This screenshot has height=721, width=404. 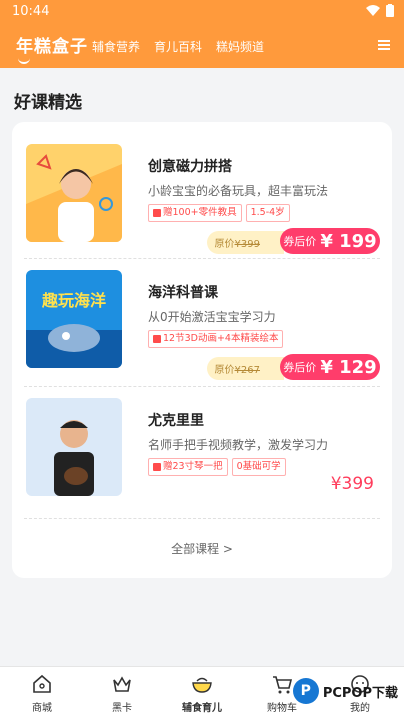 I want to click on gift-tag: 12节3D动画+4本精装绘本, so click(x=216, y=339).